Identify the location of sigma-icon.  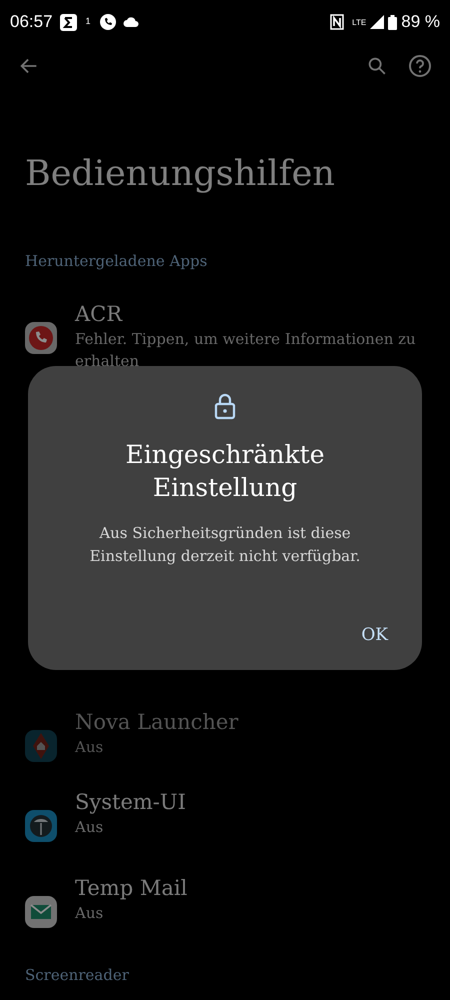
(68, 22).